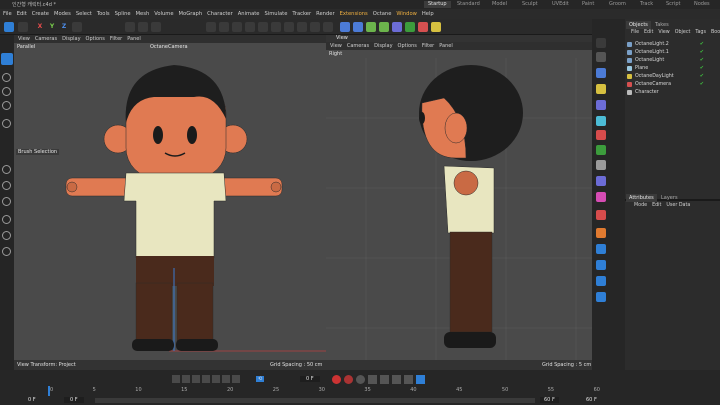 This screenshot has height=405, width=720. Describe the element at coordinates (6, 91) in the screenshot. I see `scale-tool-icon` at that location.